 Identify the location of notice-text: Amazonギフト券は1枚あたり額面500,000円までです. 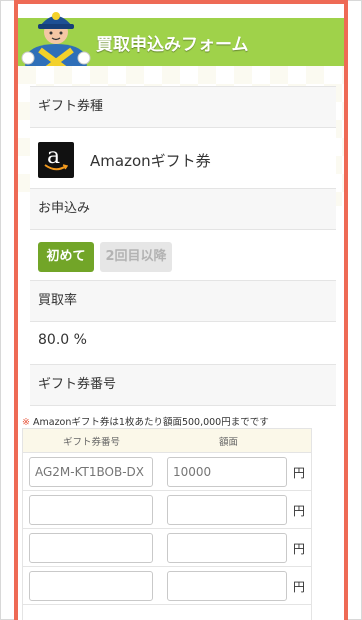
(151, 422).